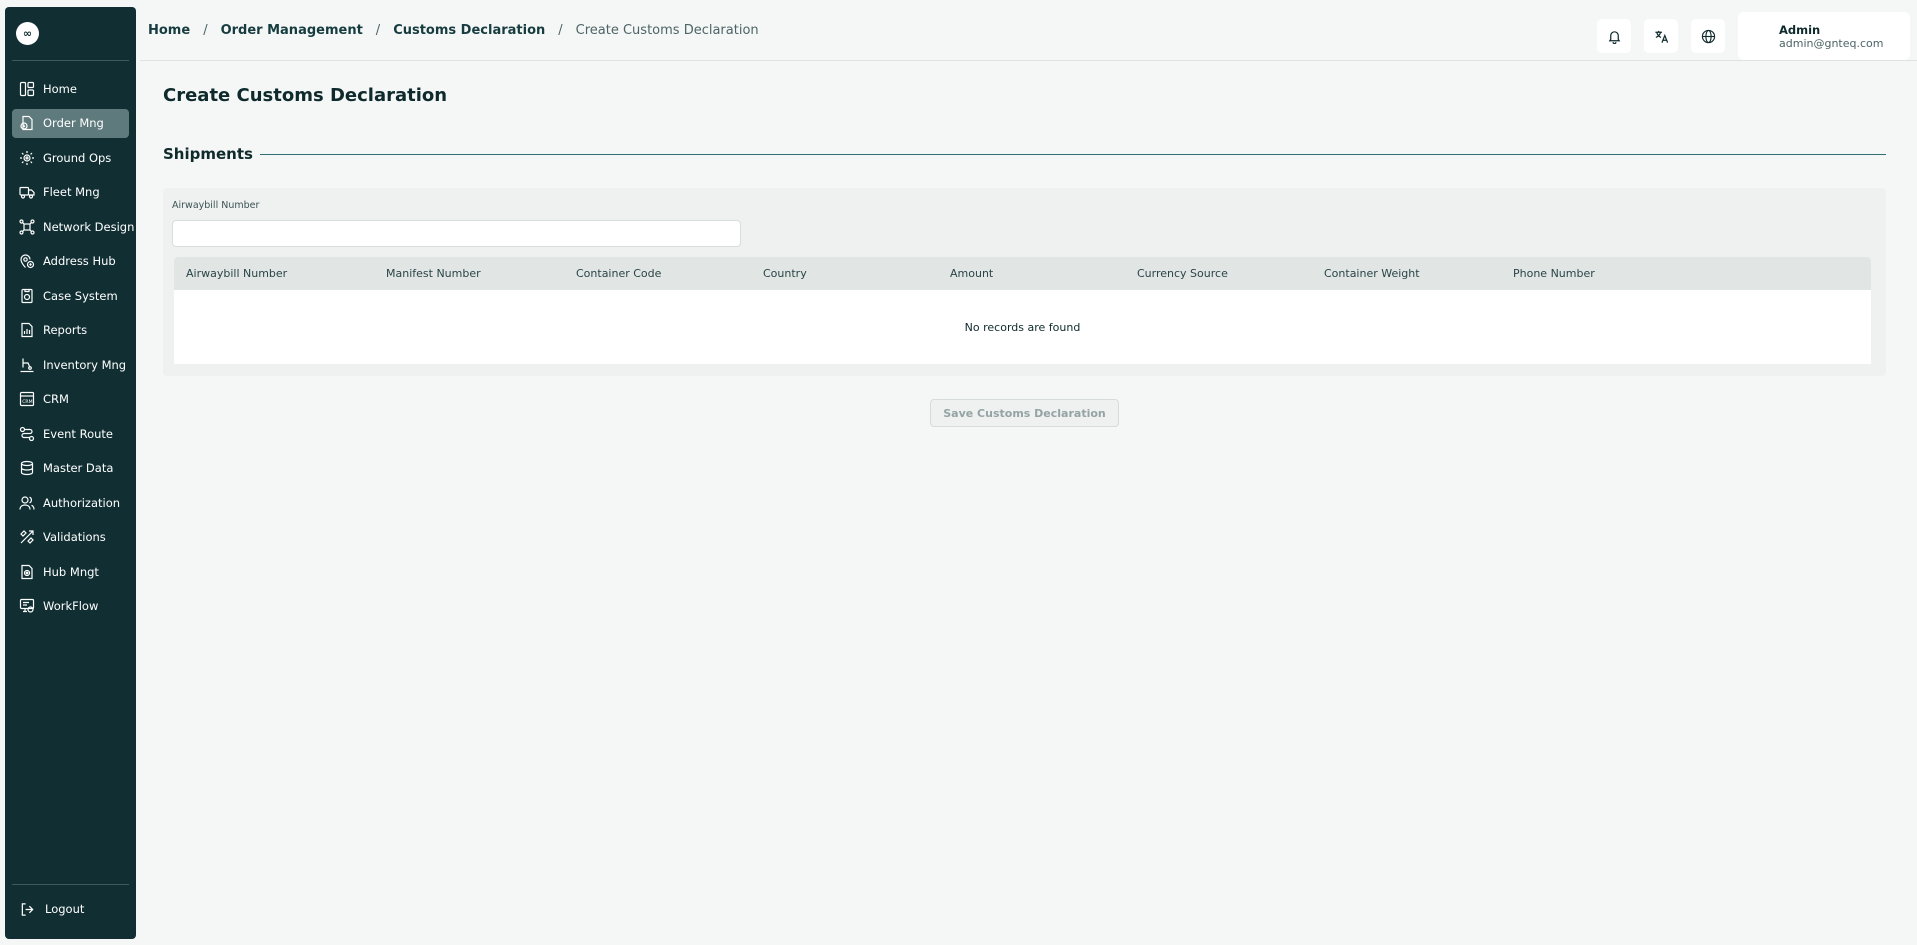 The image size is (1917, 945). Describe the element at coordinates (82, 502) in the screenshot. I see `sidebar-item-label: Authorization` at that location.